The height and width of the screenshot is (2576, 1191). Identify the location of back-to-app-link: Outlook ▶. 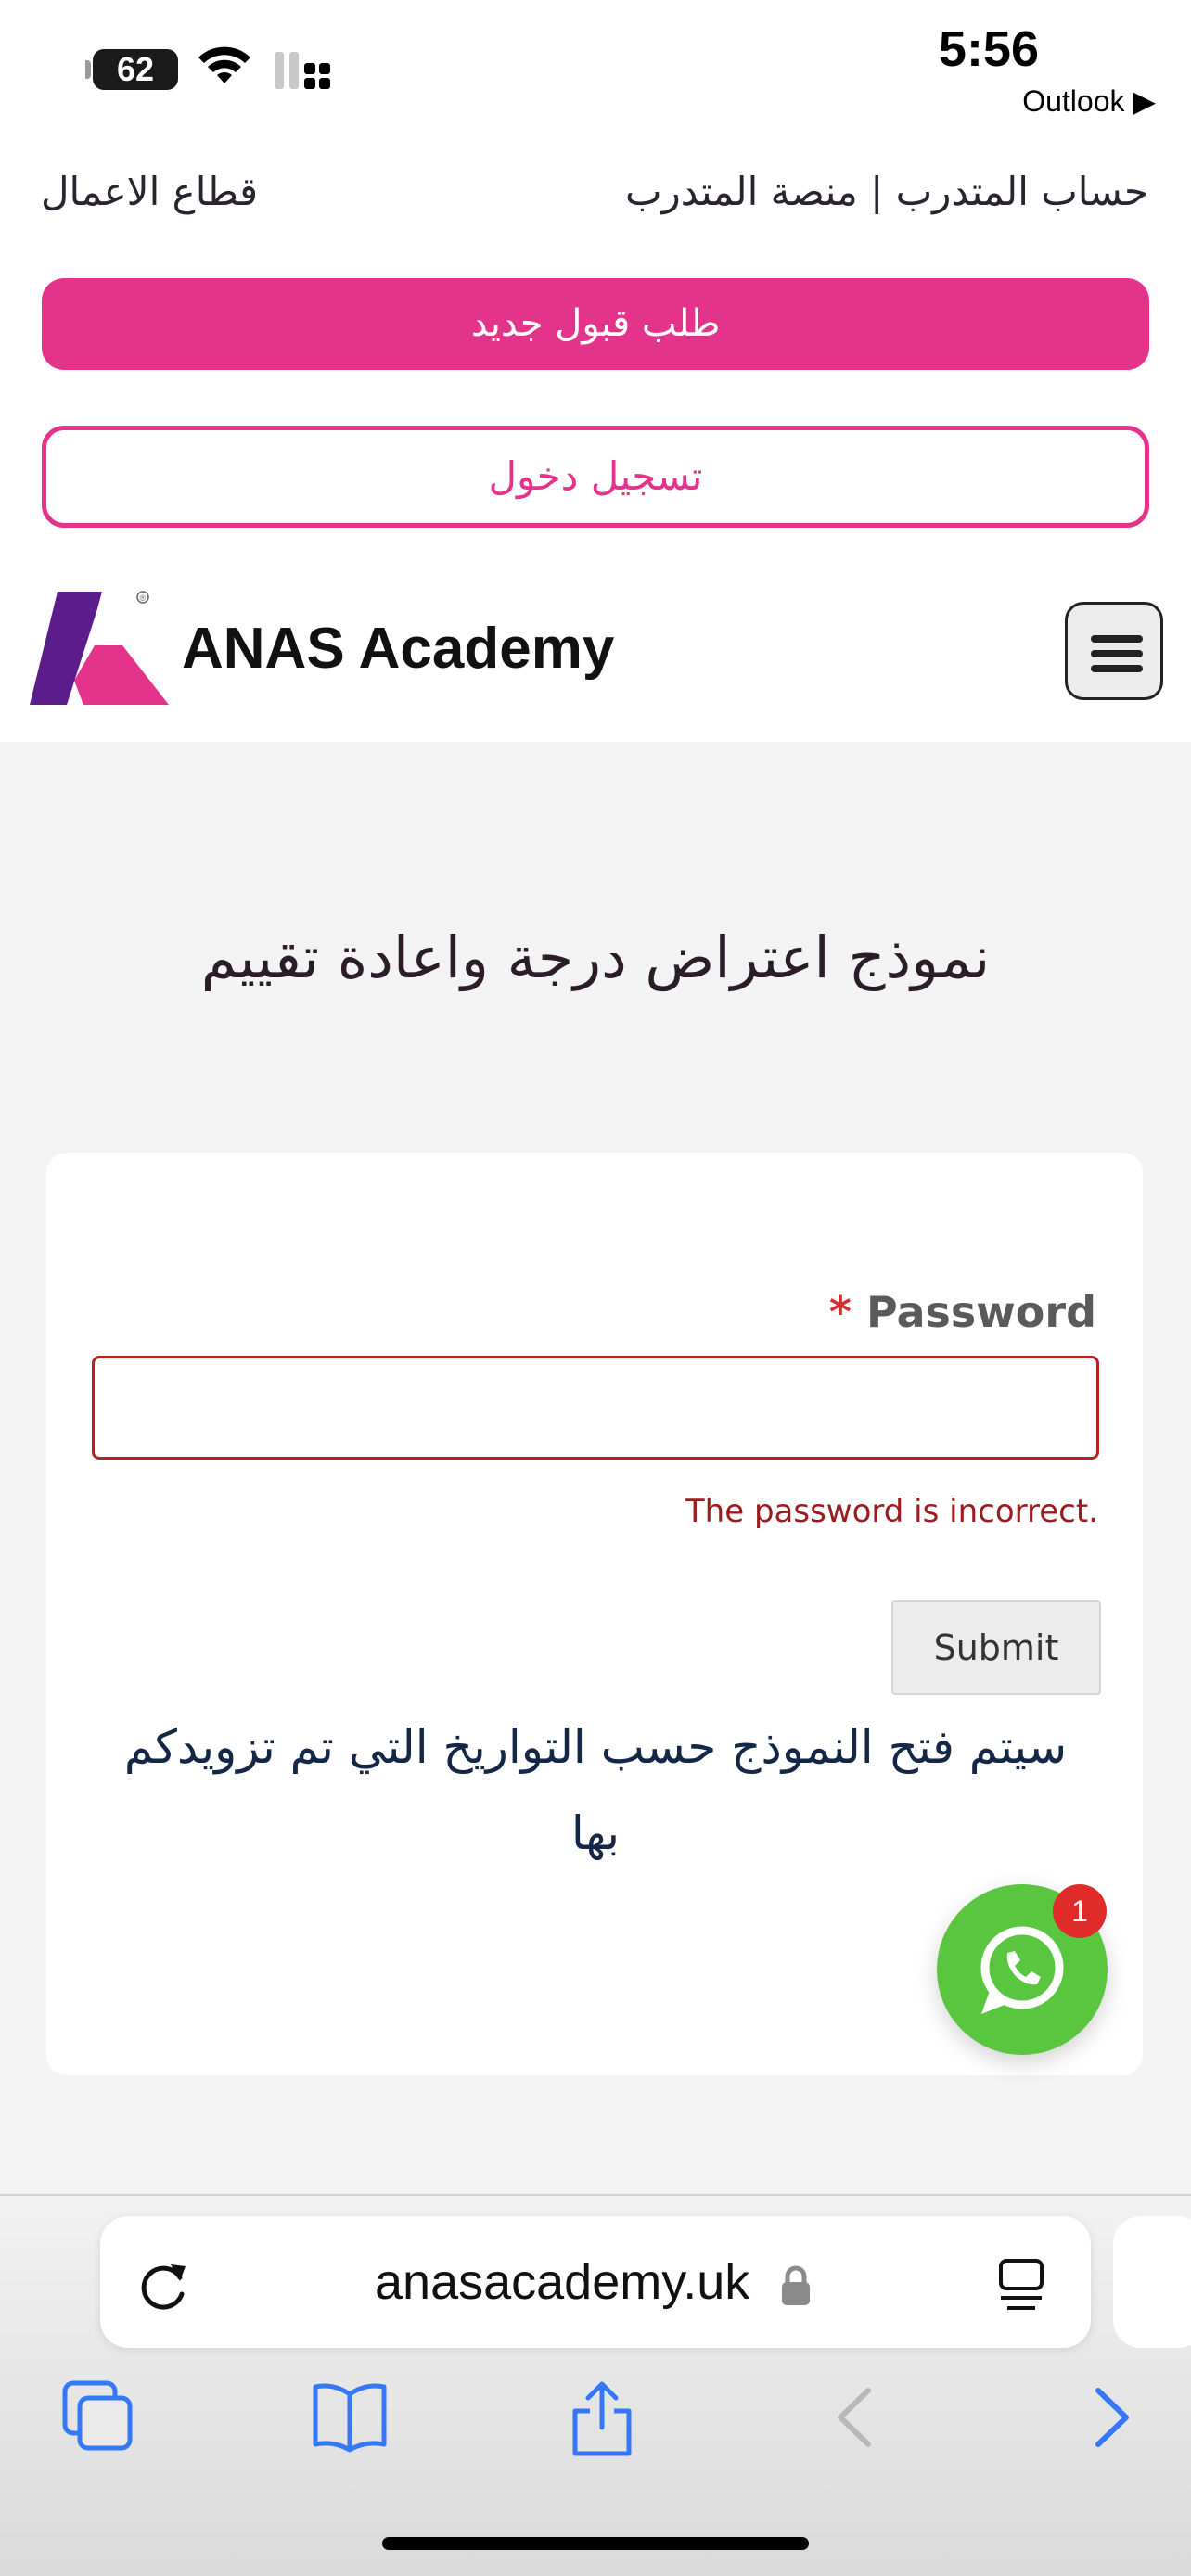
(1089, 101).